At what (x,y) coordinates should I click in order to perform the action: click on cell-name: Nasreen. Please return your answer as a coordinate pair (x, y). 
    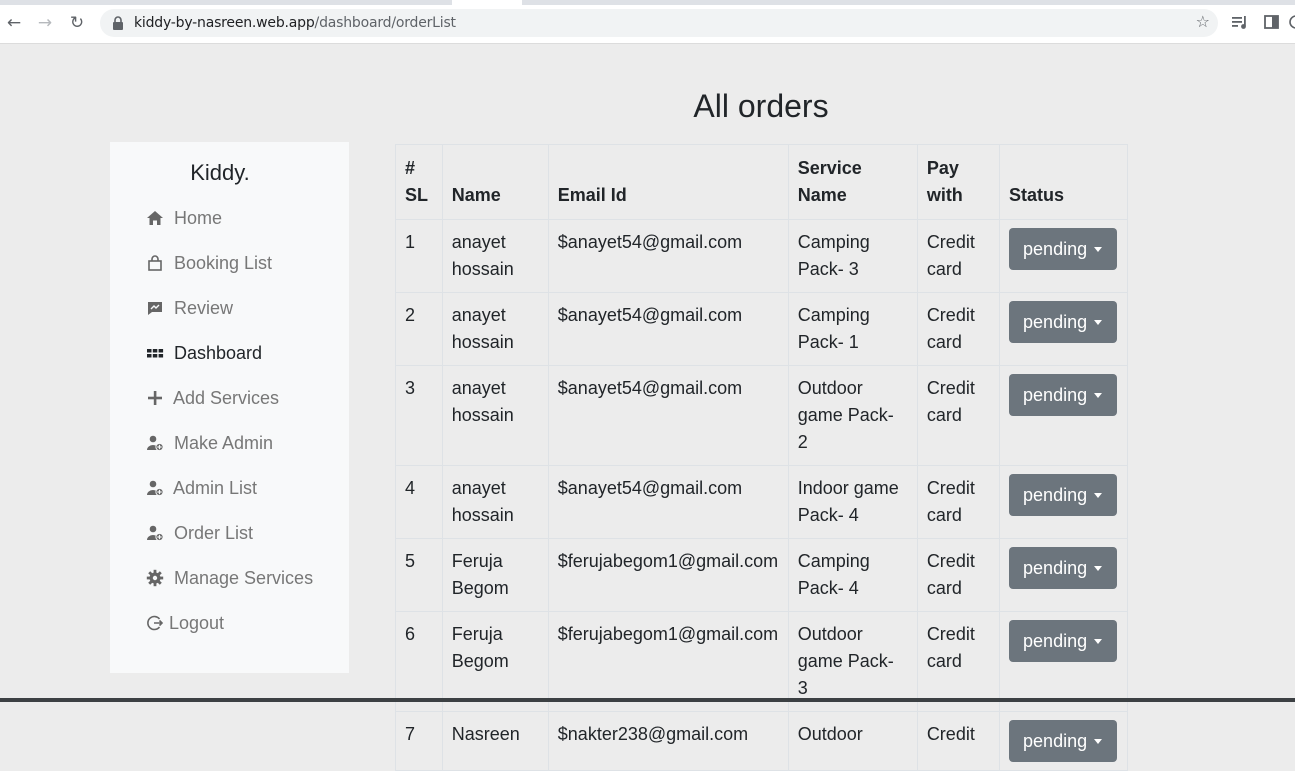
    Looking at the image, I should click on (495, 741).